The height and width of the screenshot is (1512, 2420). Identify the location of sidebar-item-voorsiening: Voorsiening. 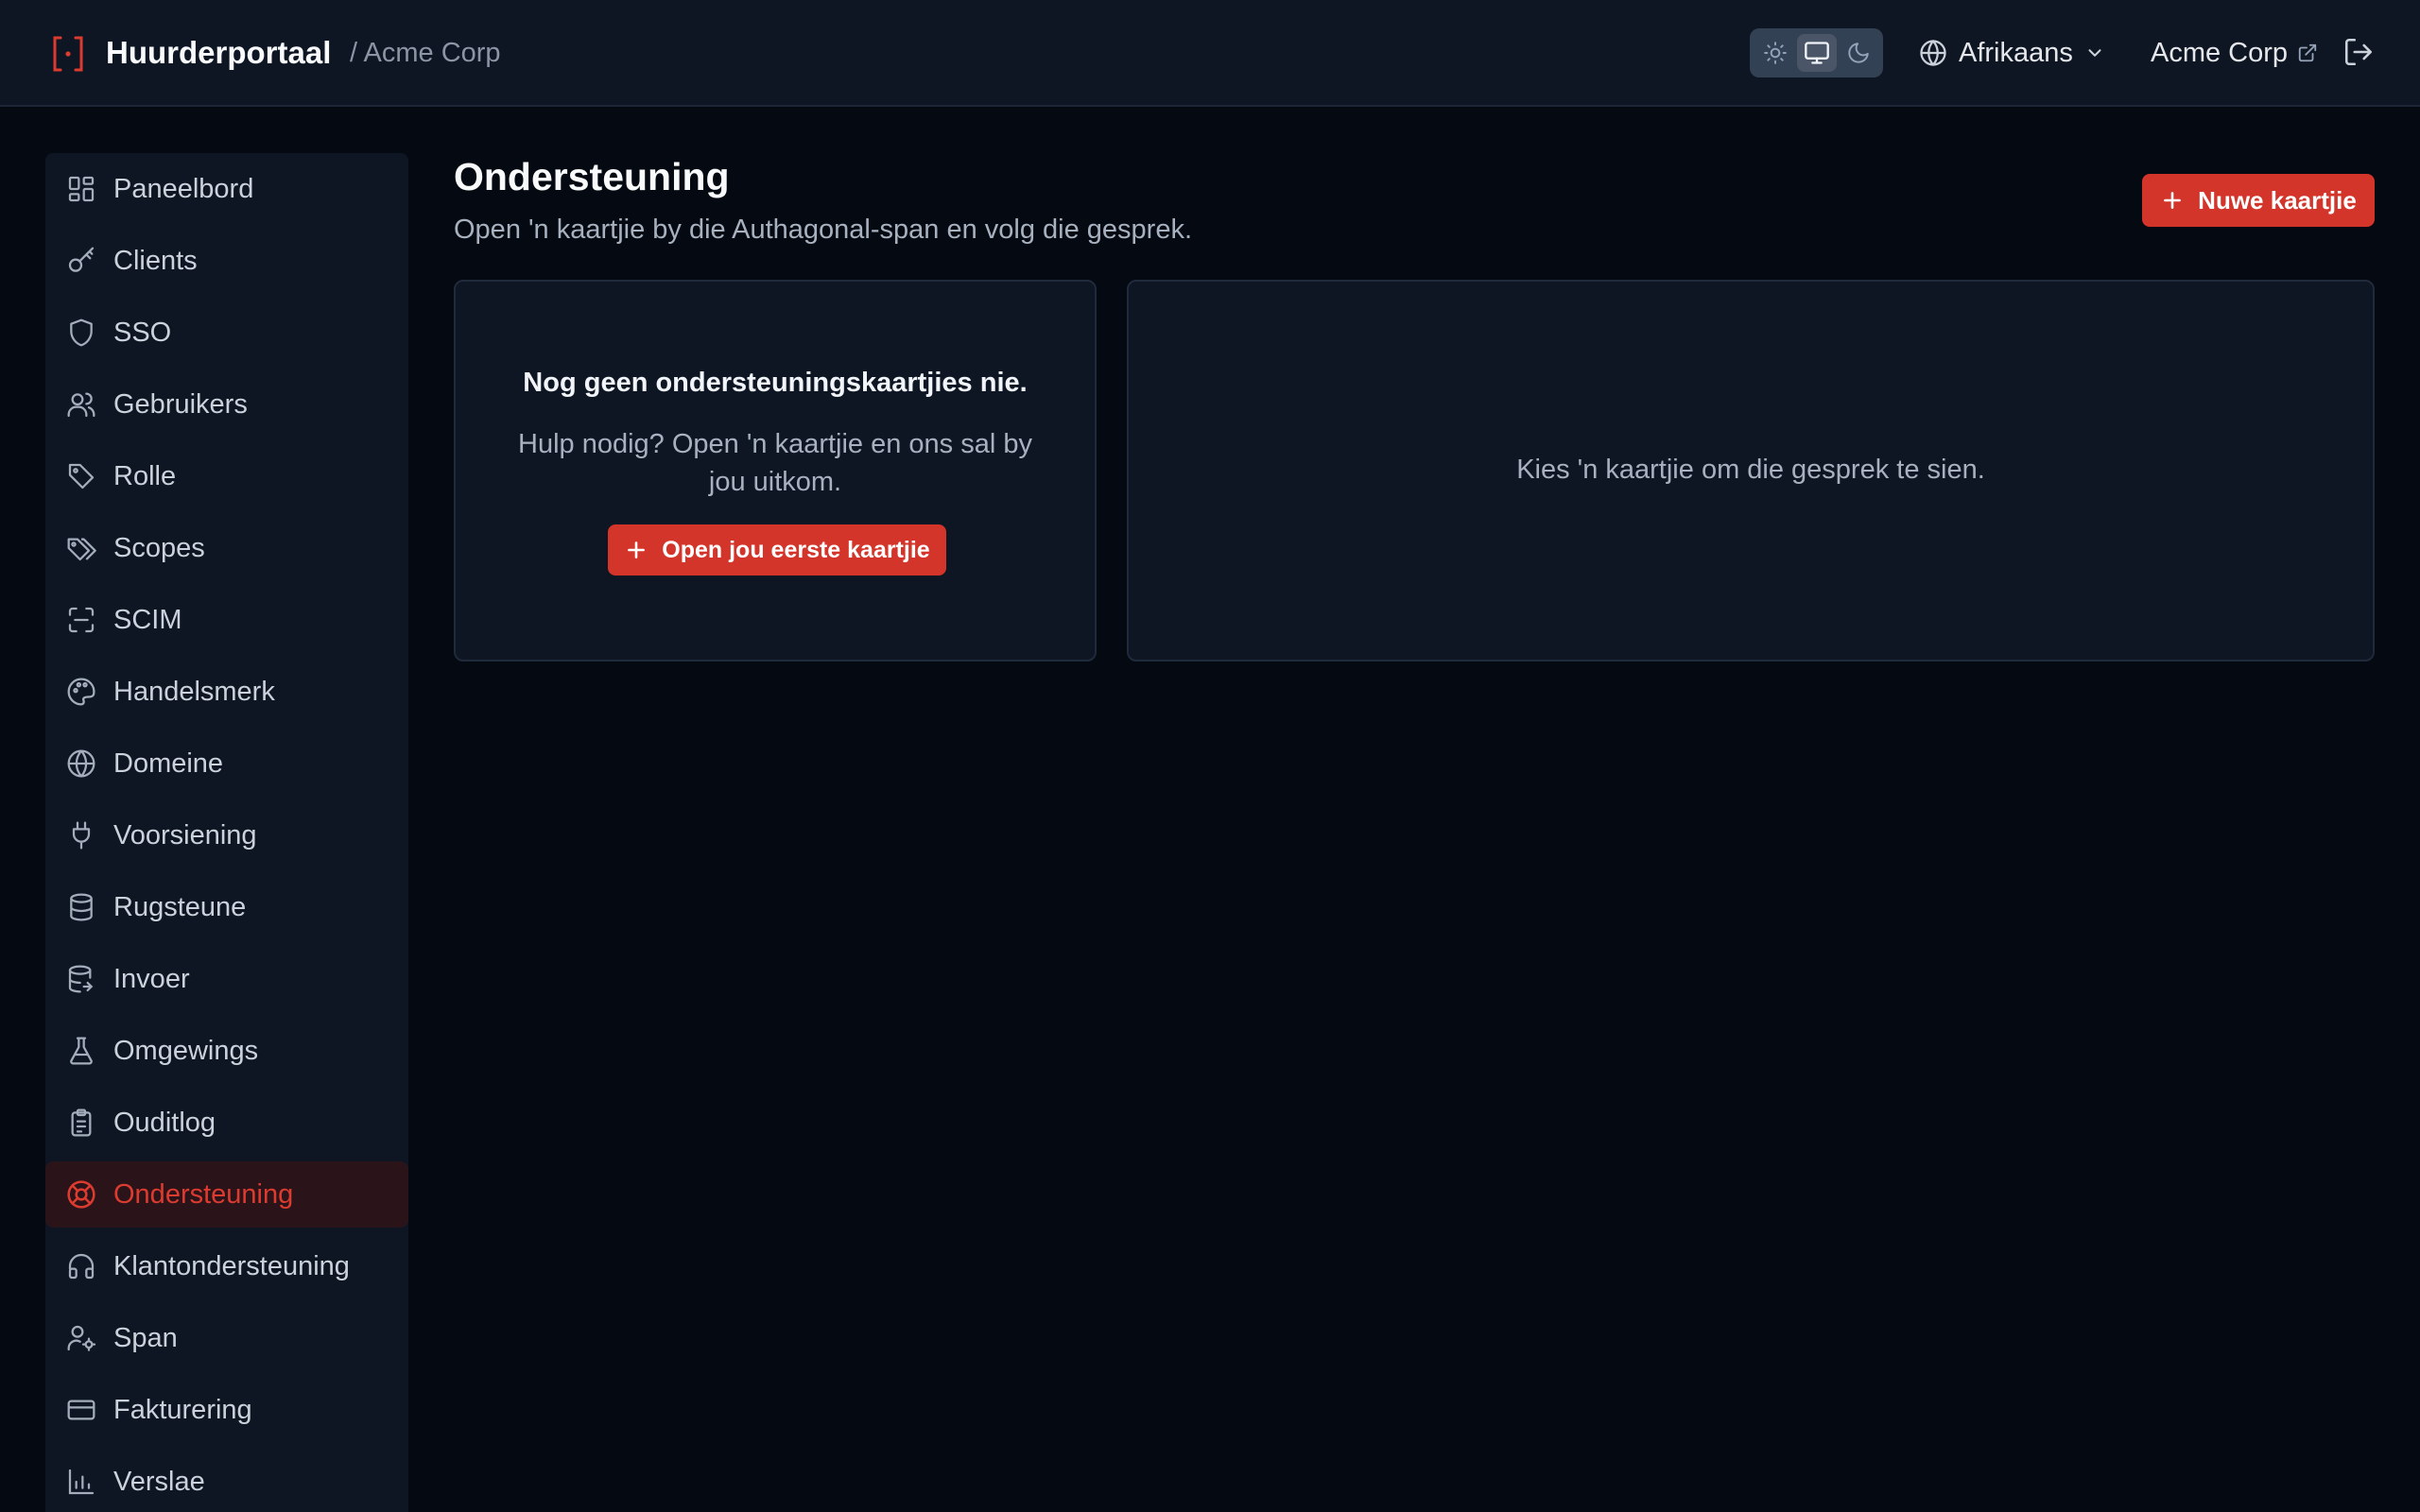
(226, 835).